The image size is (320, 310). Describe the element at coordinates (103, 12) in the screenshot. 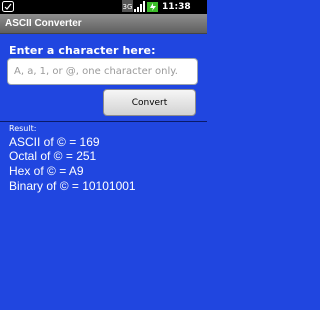

I see `status-bar: 3G 11:38 PM` at that location.